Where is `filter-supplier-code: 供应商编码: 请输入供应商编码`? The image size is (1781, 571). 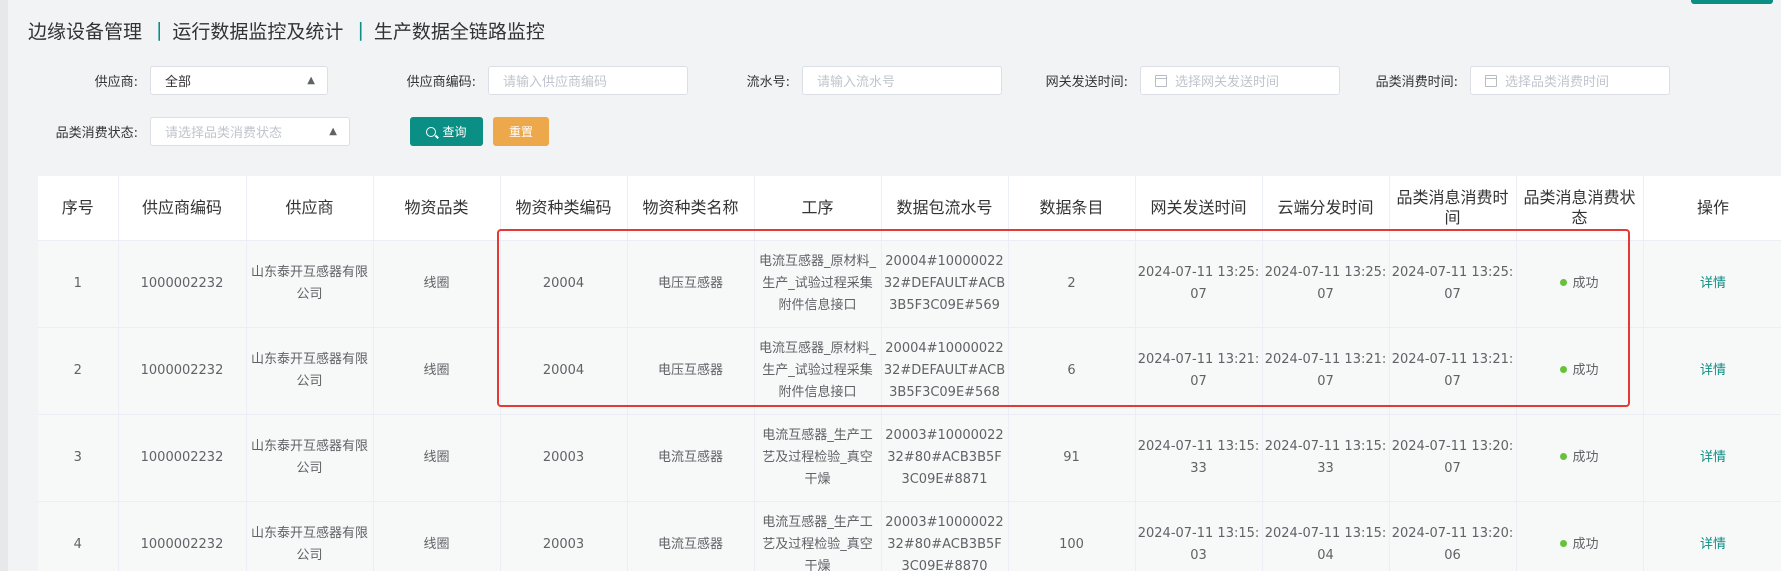 filter-supplier-code: 供应商编码: 请输入供应商编码 is located at coordinates (534, 80).